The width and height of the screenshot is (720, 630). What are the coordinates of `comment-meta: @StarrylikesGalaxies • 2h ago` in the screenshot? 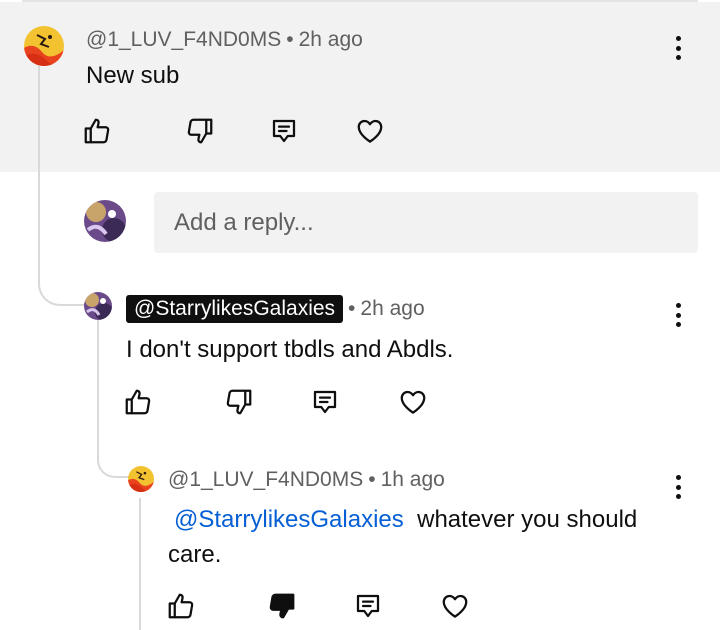 It's located at (275, 309).